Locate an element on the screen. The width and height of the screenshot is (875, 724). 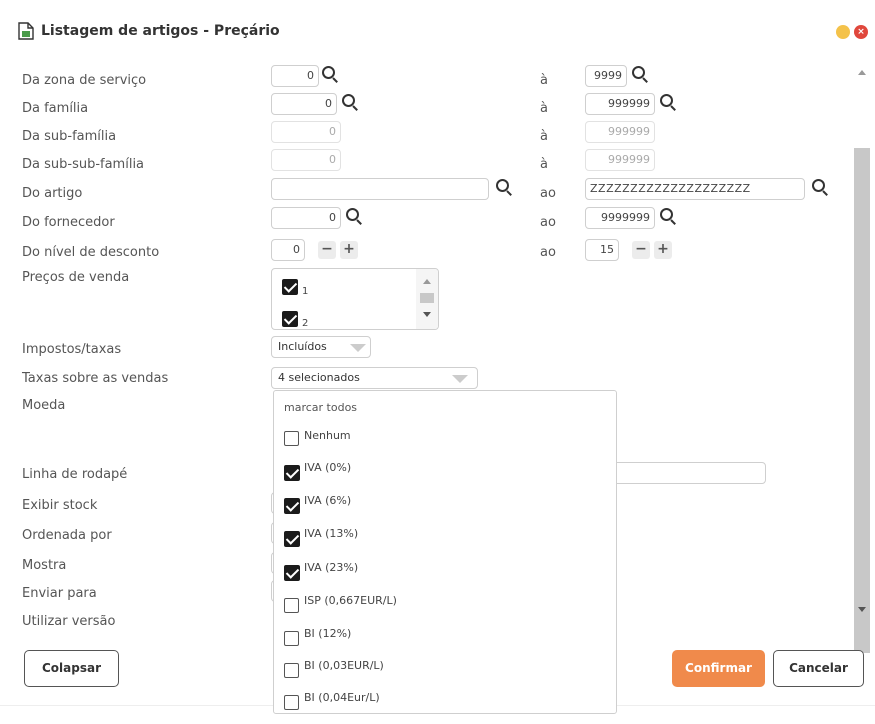
option-label: BI (12%) is located at coordinates (328, 633).